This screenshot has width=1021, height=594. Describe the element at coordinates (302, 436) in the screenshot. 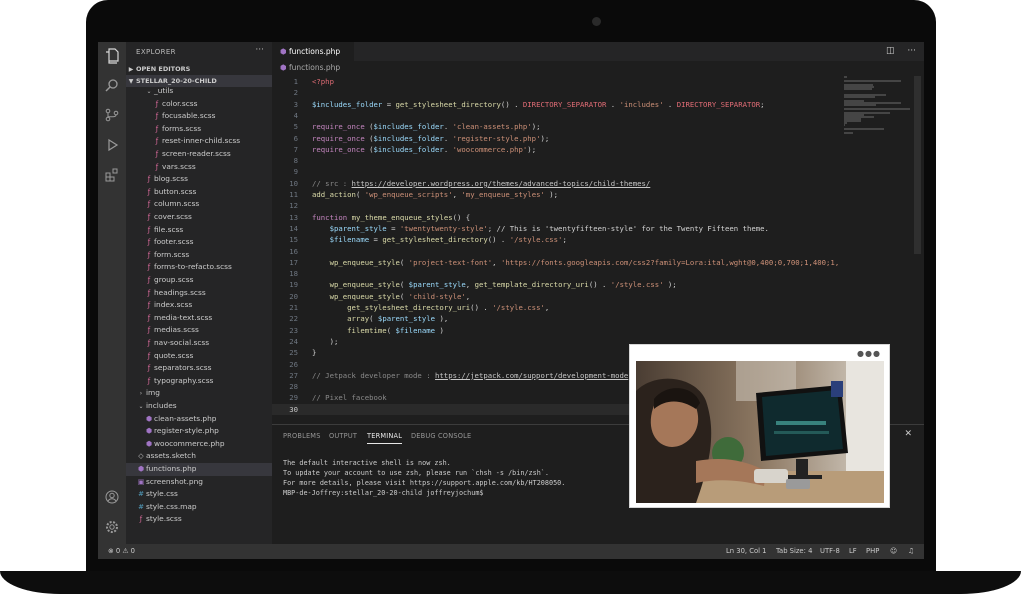

I see `tab-problems: PROBLEMS` at that location.